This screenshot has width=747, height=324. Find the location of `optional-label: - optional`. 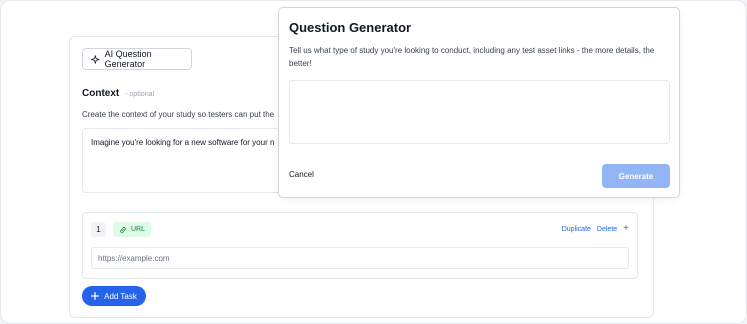

optional-label: - optional is located at coordinates (140, 94).